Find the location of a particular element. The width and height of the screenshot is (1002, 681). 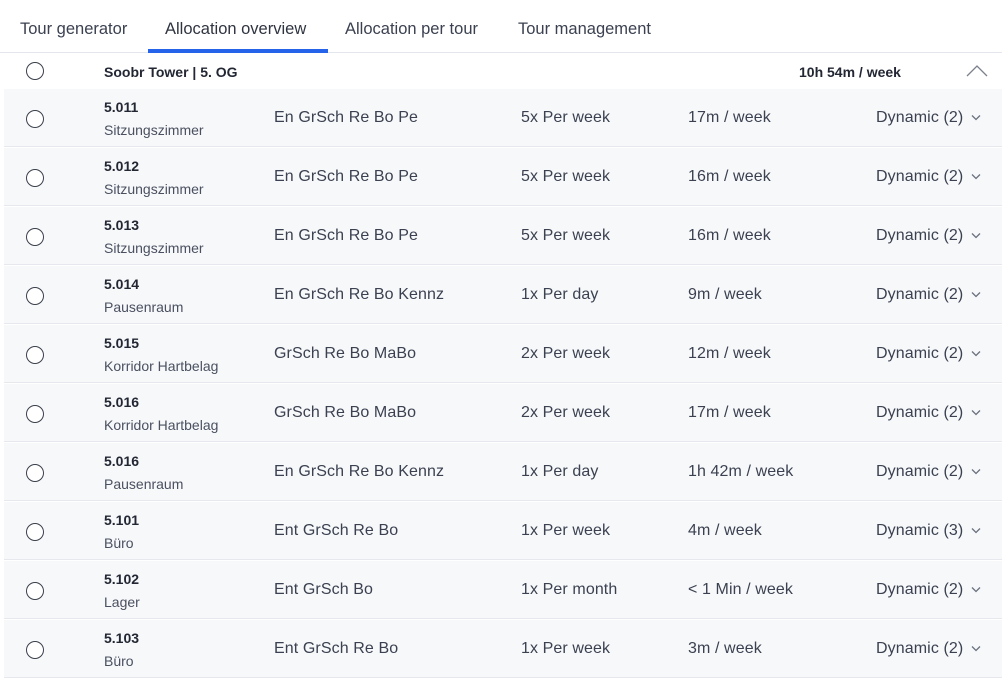

allocation-mode-dropdown: Dynamic (3) is located at coordinates (928, 531).